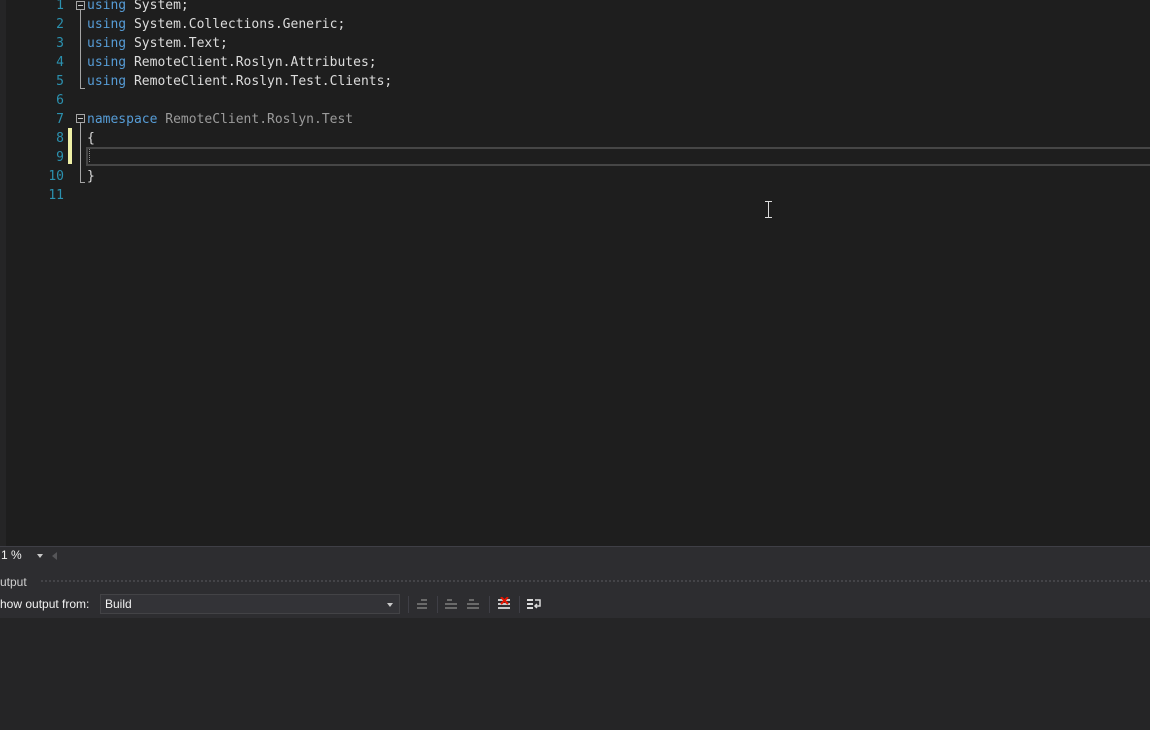  Describe the element at coordinates (177, 43) in the screenshot. I see `code-token: System.Text;` at that location.